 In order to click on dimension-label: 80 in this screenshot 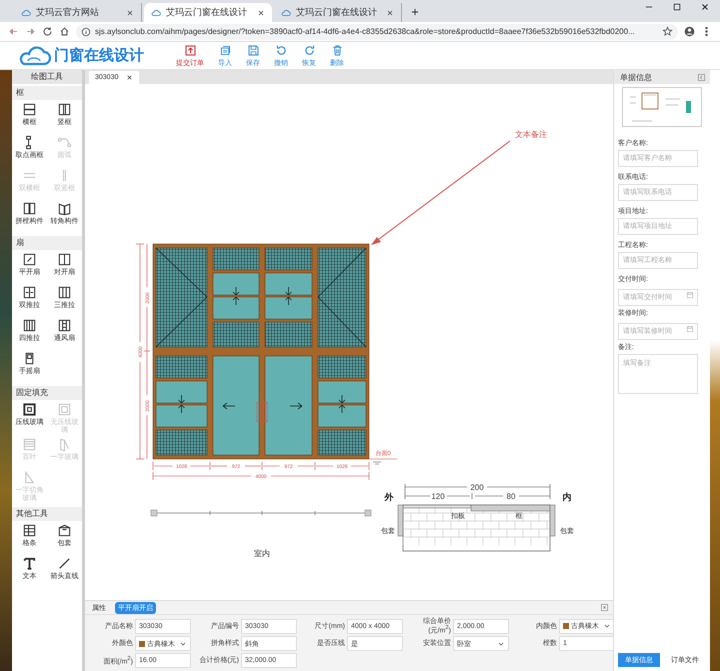, I will do `click(511, 496)`.